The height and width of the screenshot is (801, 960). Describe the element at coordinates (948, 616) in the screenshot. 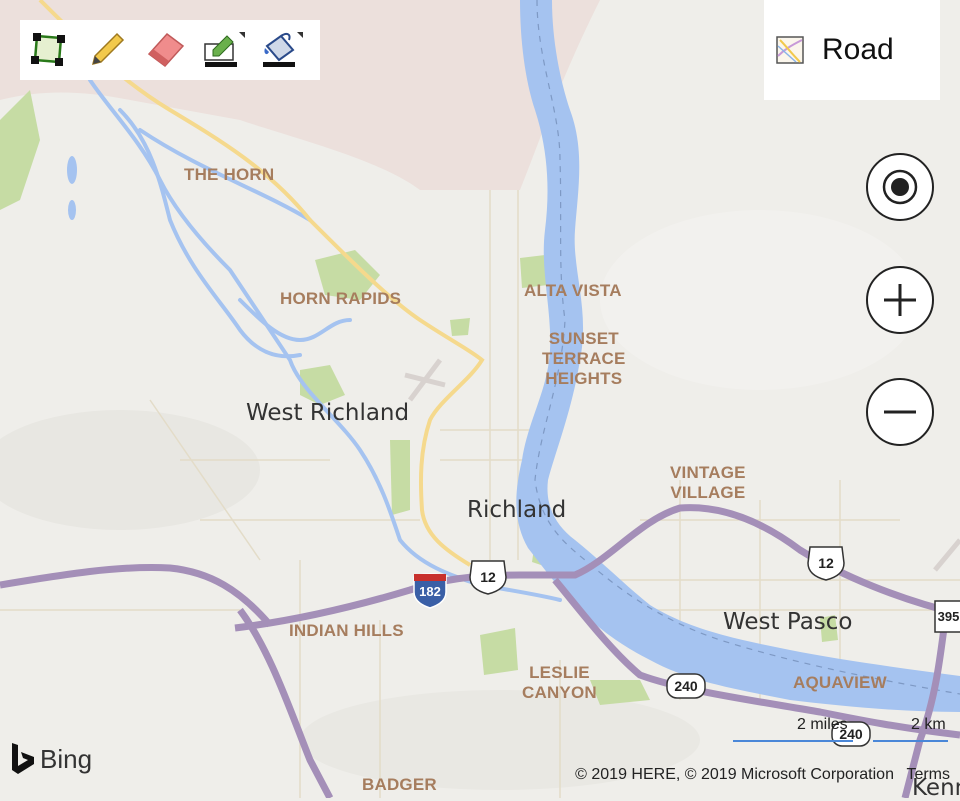

I see `shield-label-395: 395` at that location.